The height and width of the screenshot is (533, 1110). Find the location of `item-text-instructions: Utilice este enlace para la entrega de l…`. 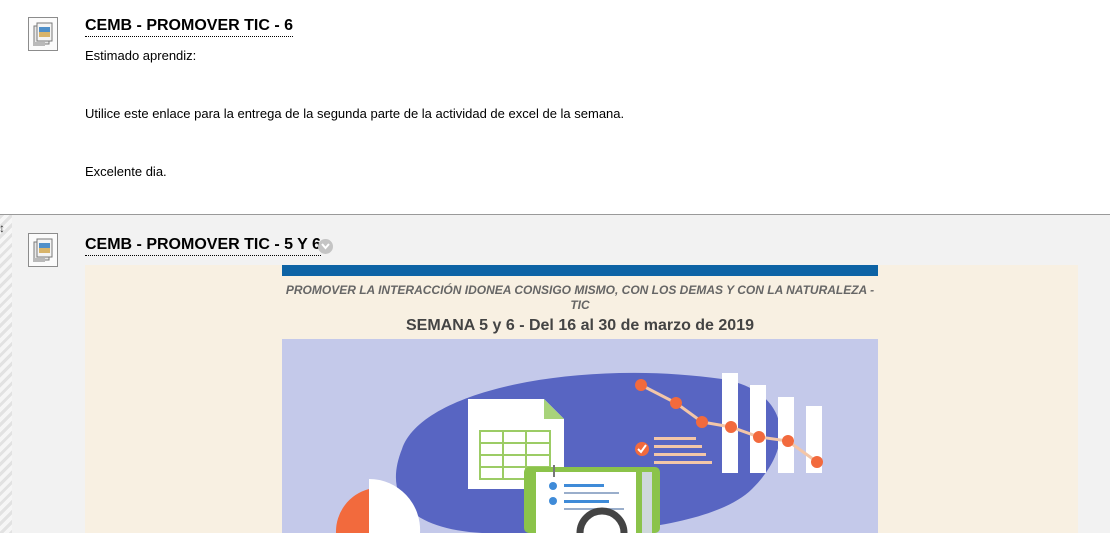

item-text-instructions: Utilice este enlace para la entrega de l… is located at coordinates (355, 113).